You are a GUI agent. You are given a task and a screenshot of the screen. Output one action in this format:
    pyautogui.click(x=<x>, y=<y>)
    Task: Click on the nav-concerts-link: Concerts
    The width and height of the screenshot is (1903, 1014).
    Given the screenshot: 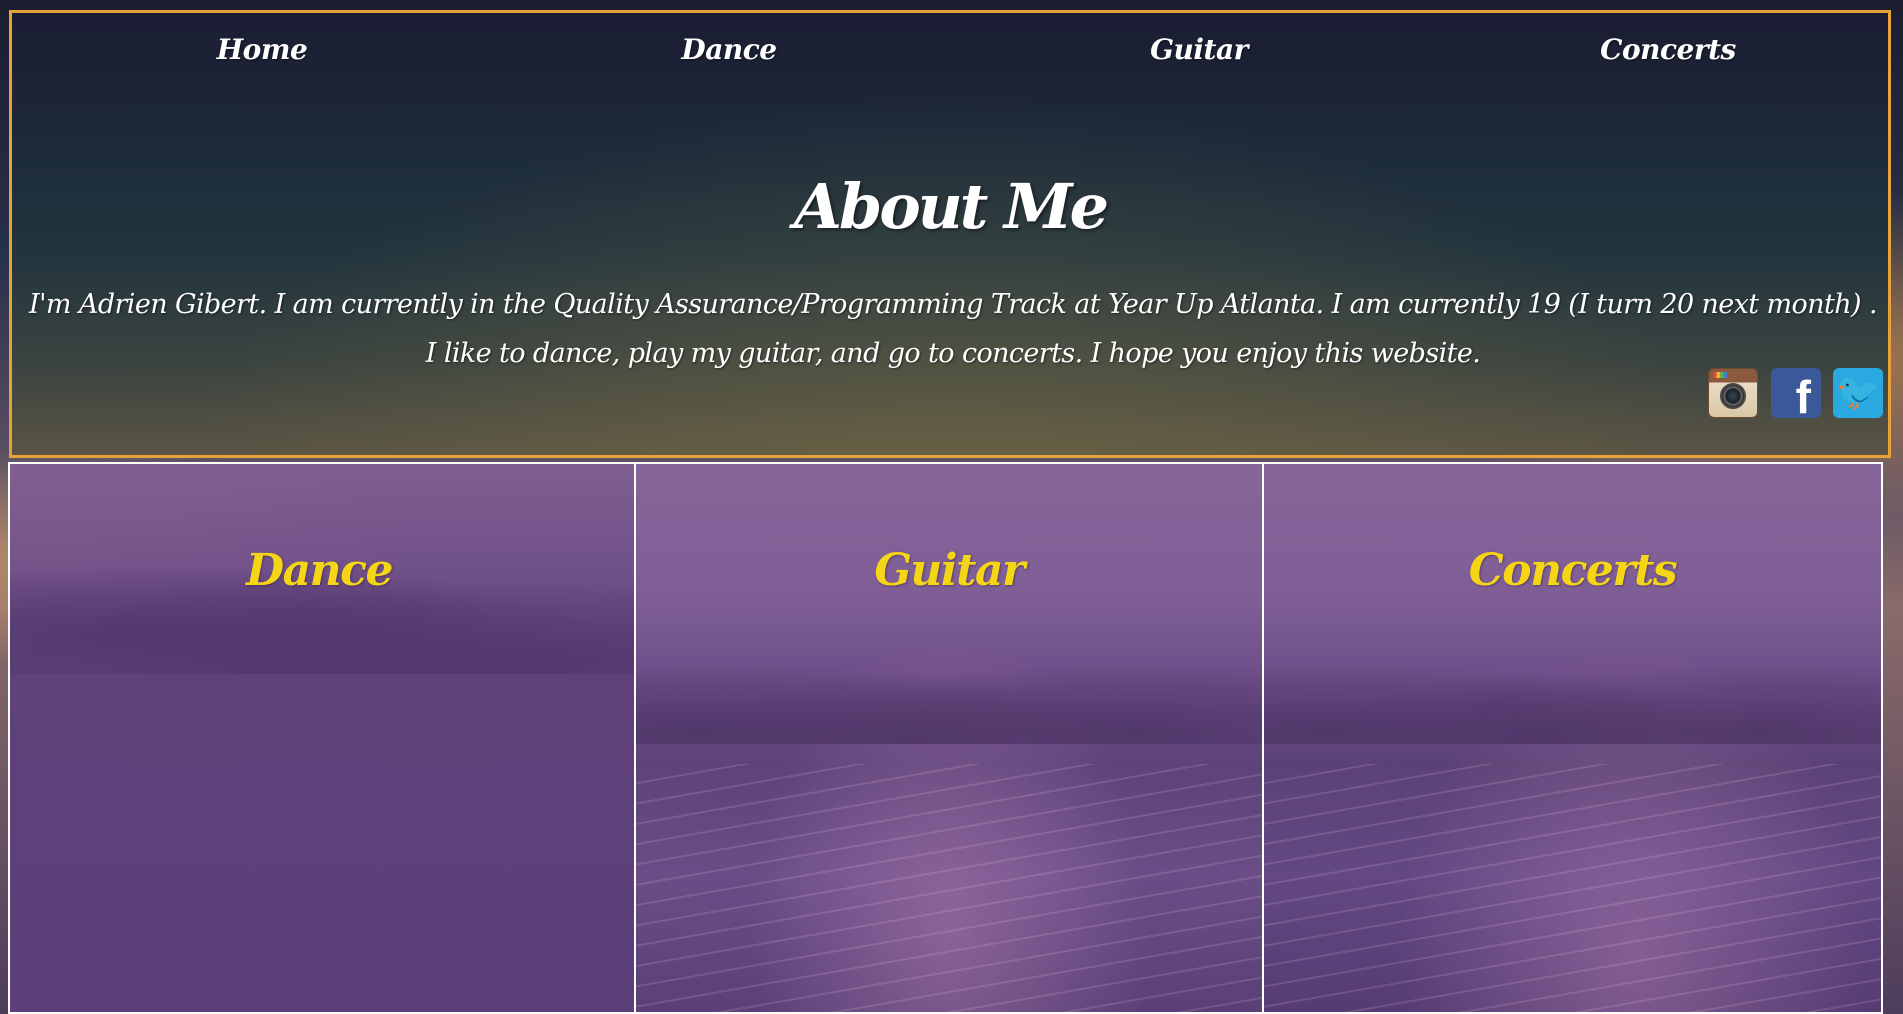 What is the action you would take?
    pyautogui.click(x=1668, y=49)
    